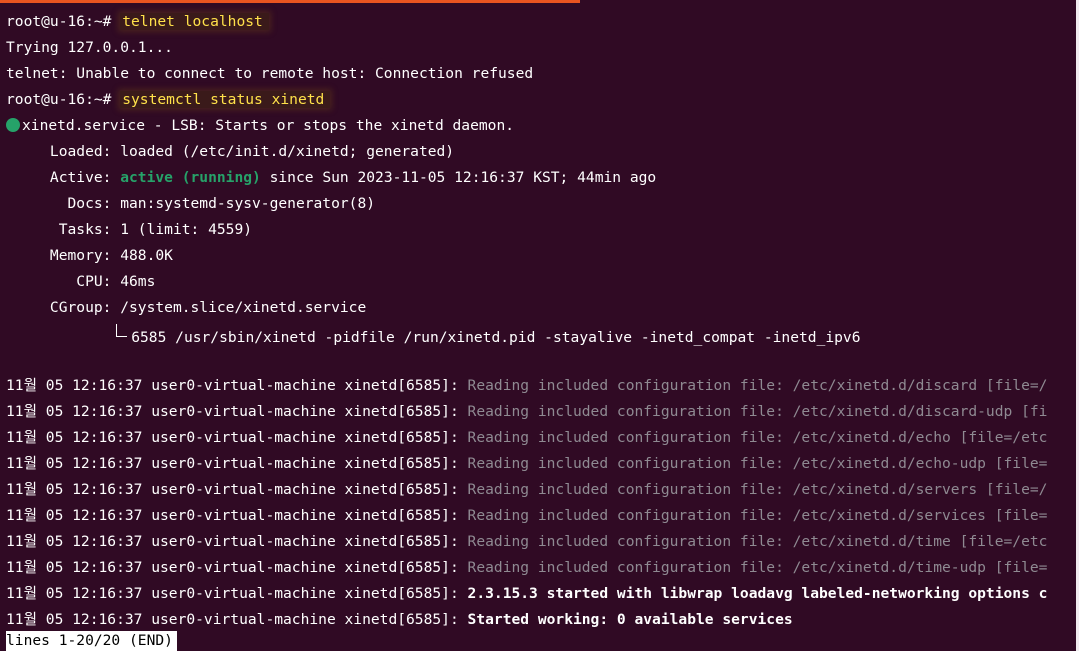 This screenshot has width=1079, height=651. I want to click on loaded-value: loaded (/etc/init.d/xinetd; generated), so click(283, 151).